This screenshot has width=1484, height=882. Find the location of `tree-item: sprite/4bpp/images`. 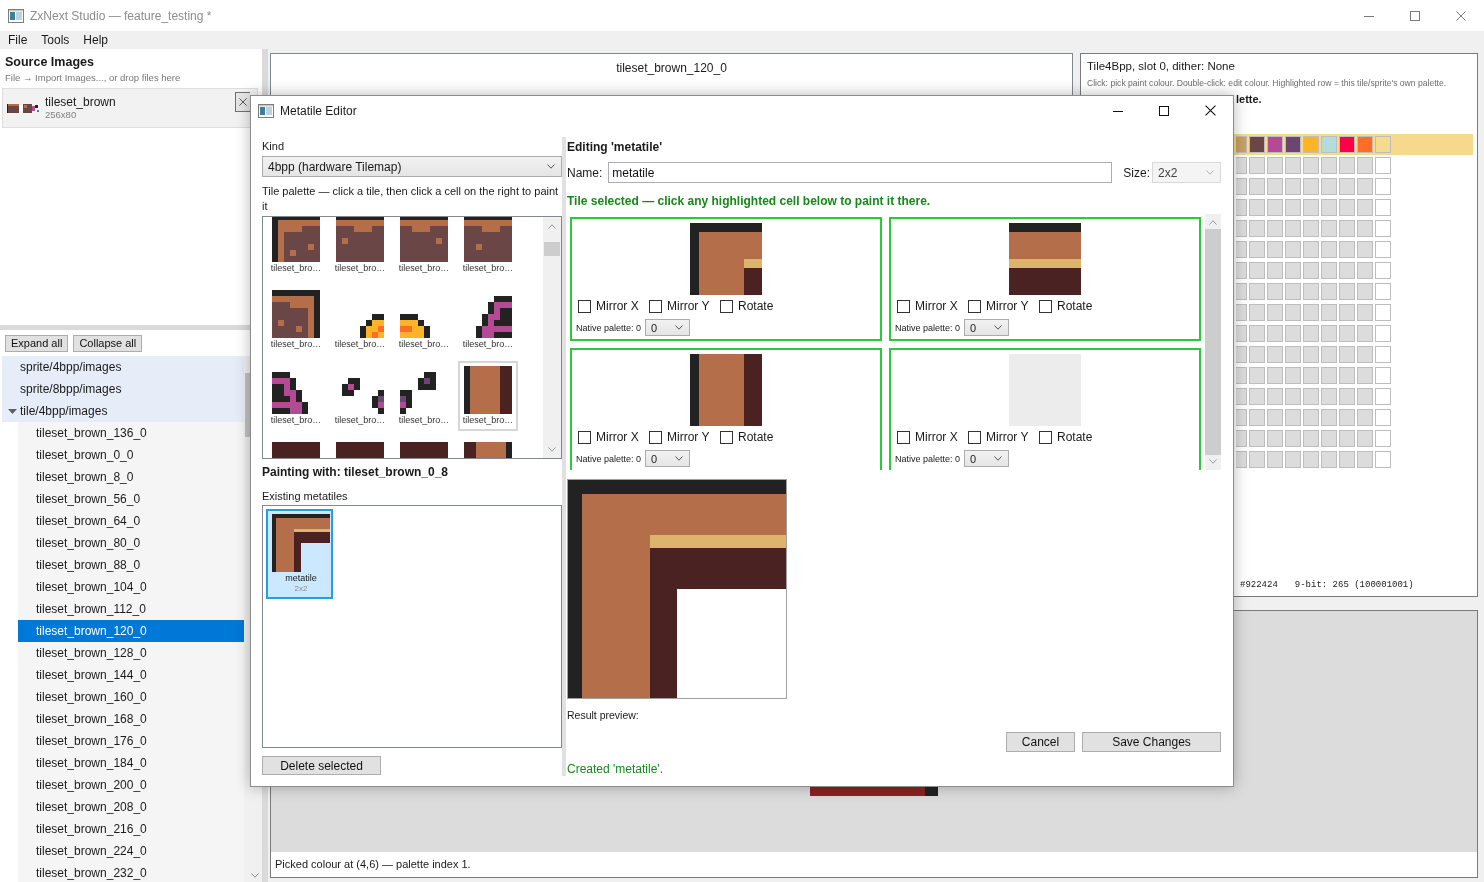

tree-item: sprite/4bpp/images is located at coordinates (123, 367).